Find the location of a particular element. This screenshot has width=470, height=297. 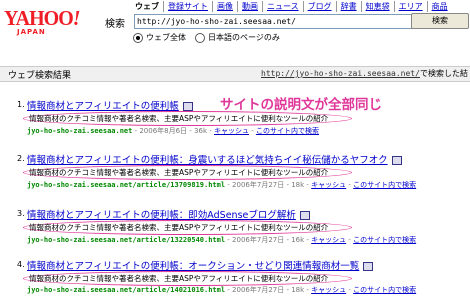

scope-all-label: ウェブ全体 is located at coordinates (166, 37).